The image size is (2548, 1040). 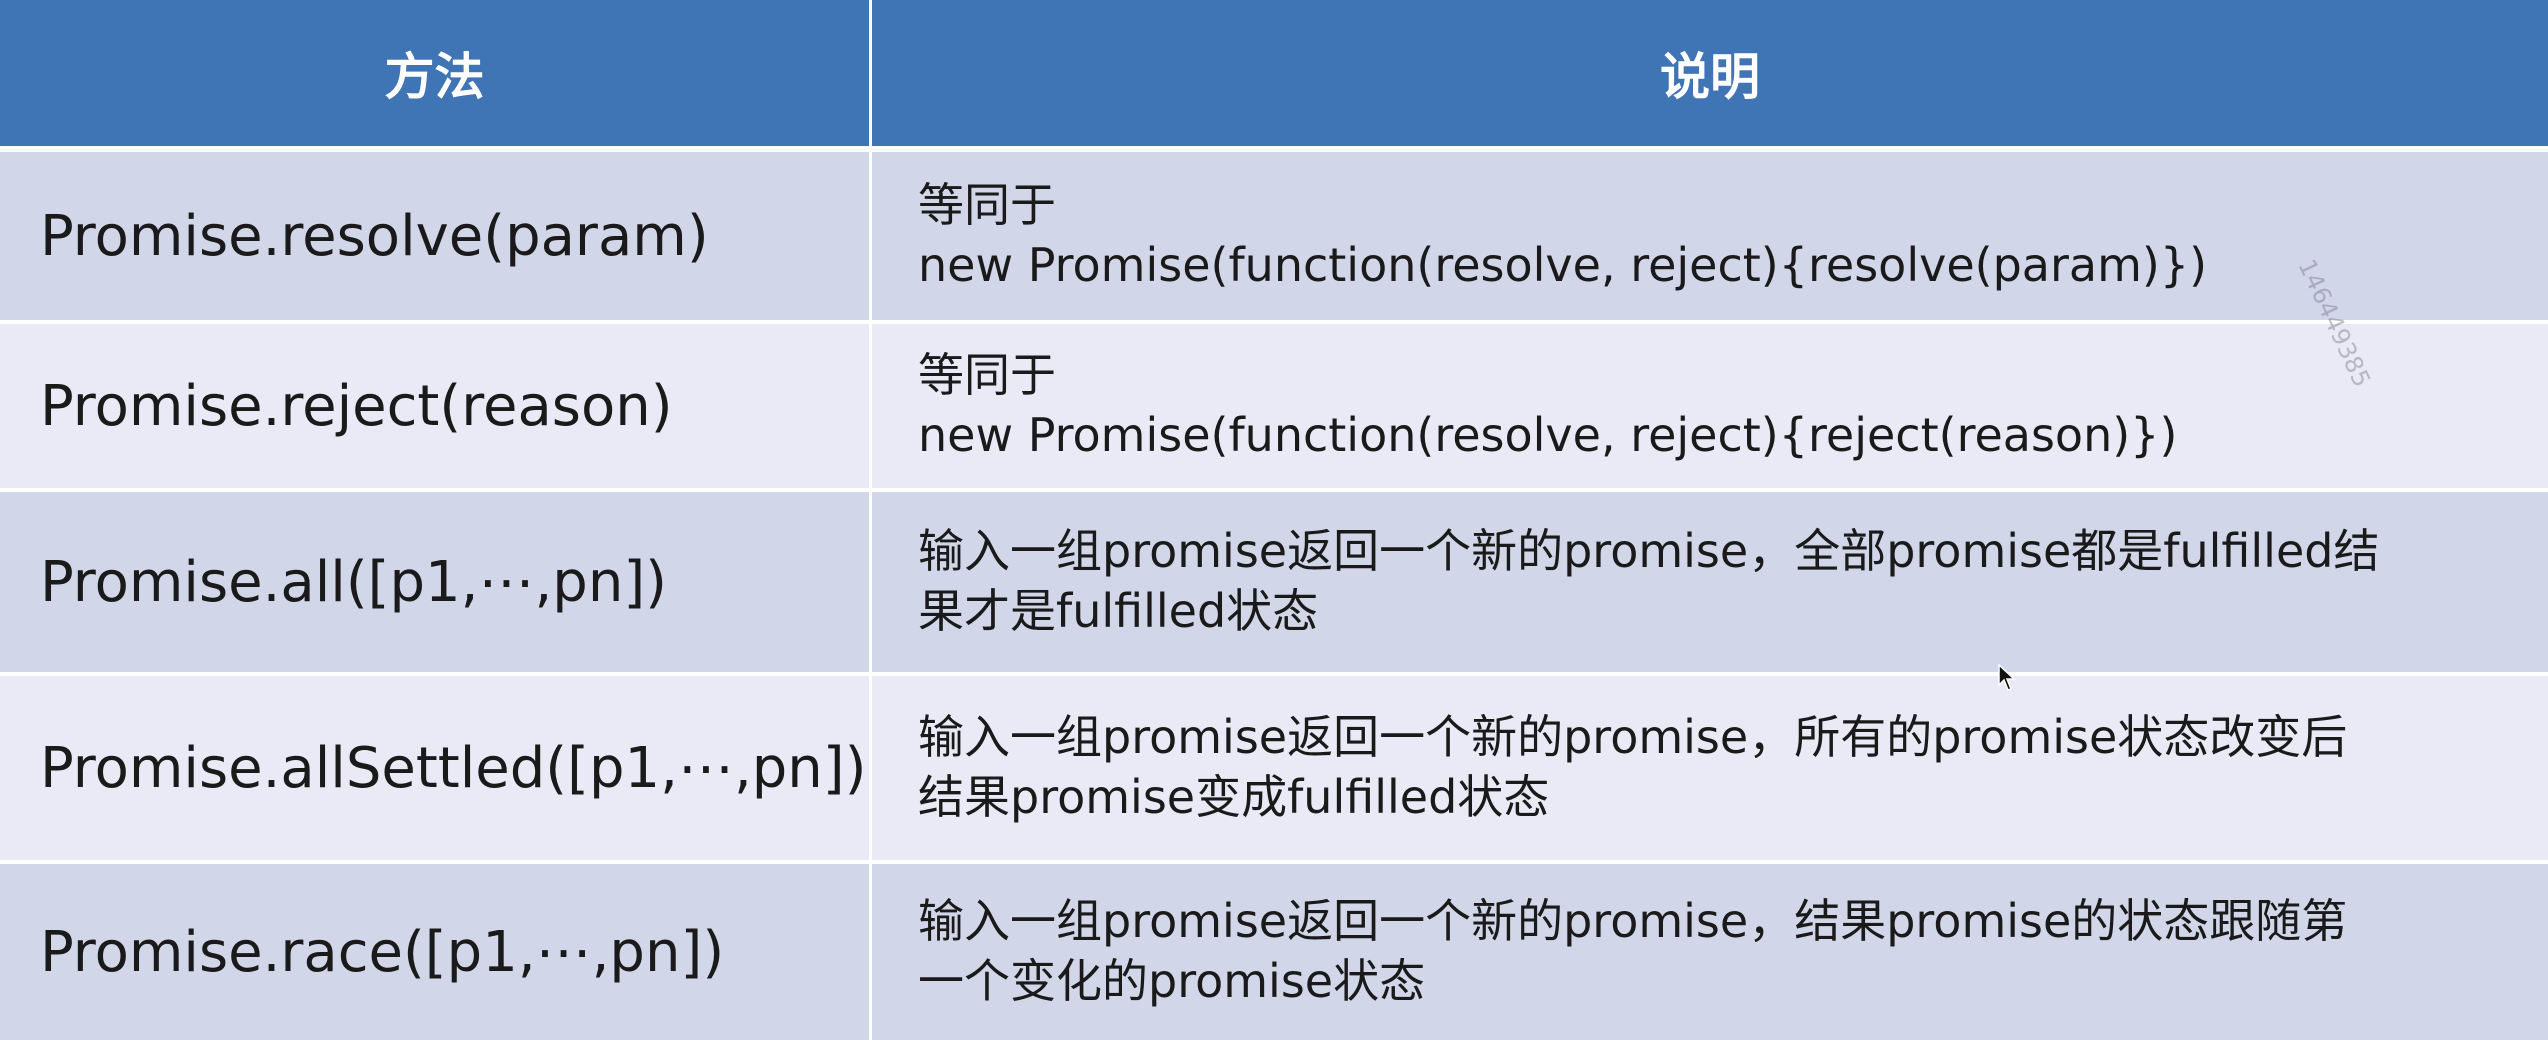 I want to click on method-cell: Promise.all([p1,⋯,pn]), so click(x=436, y=580).